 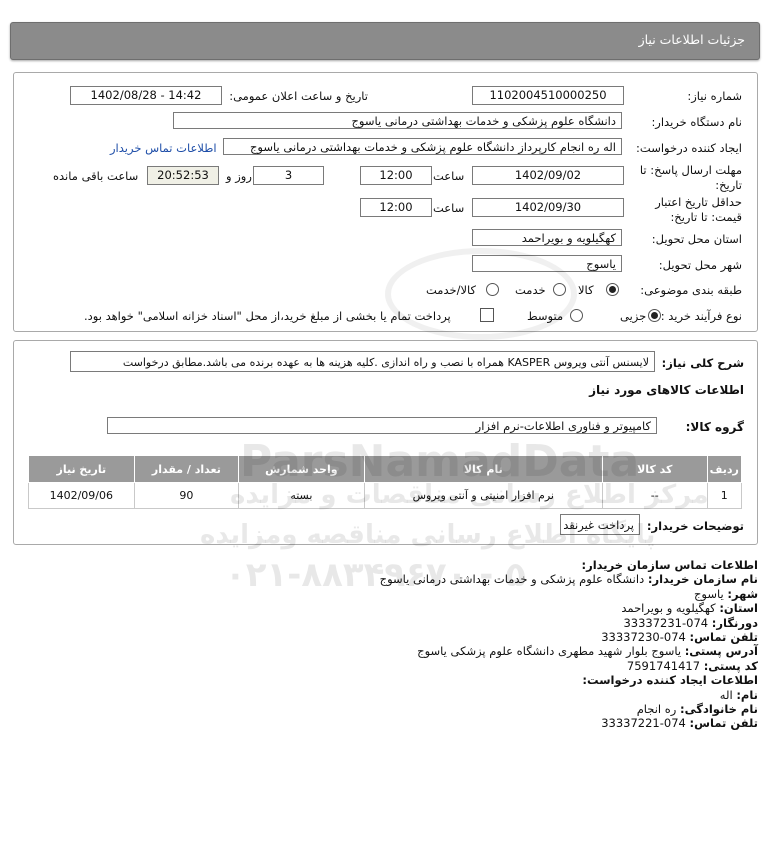 What do you see at coordinates (721, 651) in the screenshot?
I see `address-label: آدرس پستی:` at bounding box center [721, 651].